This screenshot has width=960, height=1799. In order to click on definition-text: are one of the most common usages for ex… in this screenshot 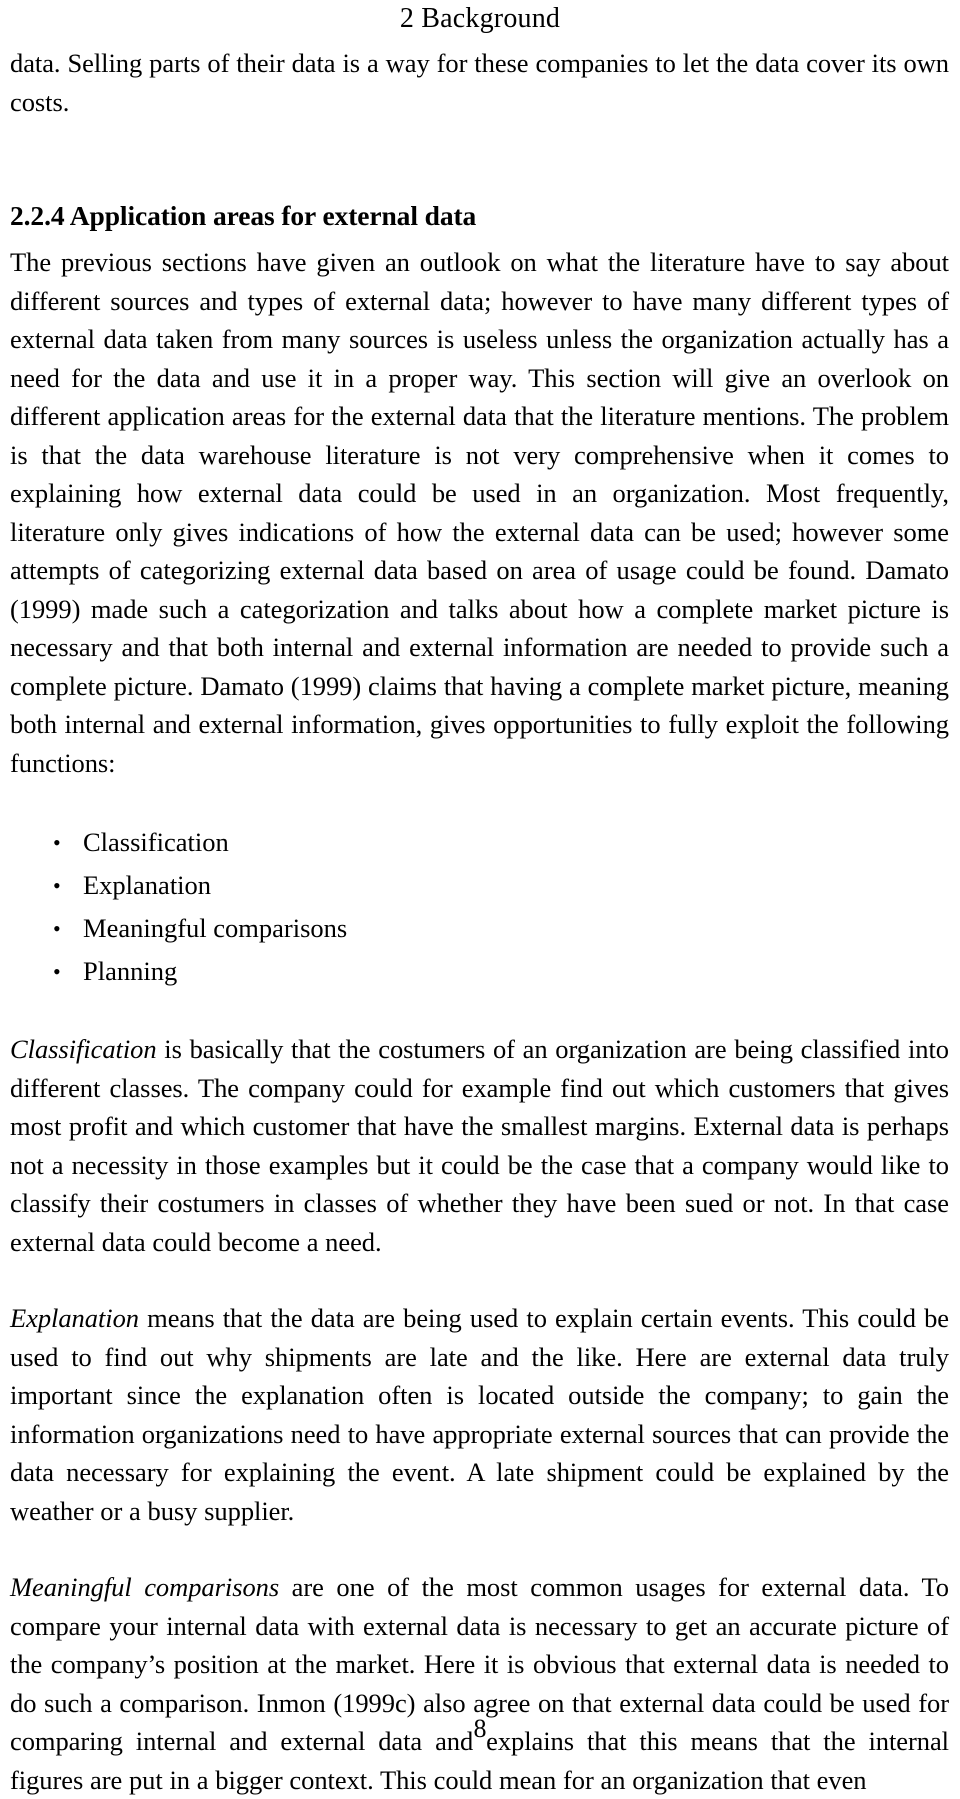, I will do `click(479, 1683)`.